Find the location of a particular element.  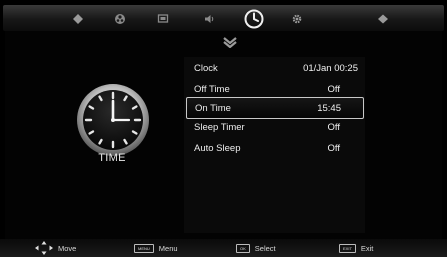

ok-key-icon: OK is located at coordinates (243, 248).